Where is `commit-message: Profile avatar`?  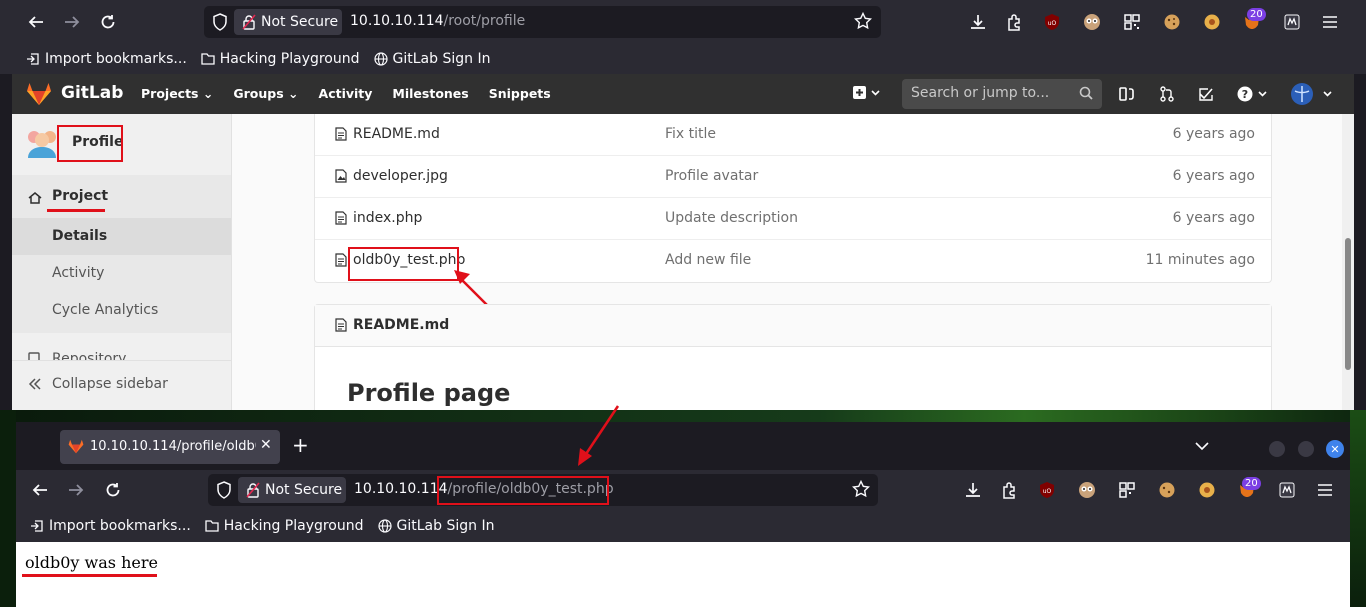
commit-message: Profile avatar is located at coordinates (711, 176).